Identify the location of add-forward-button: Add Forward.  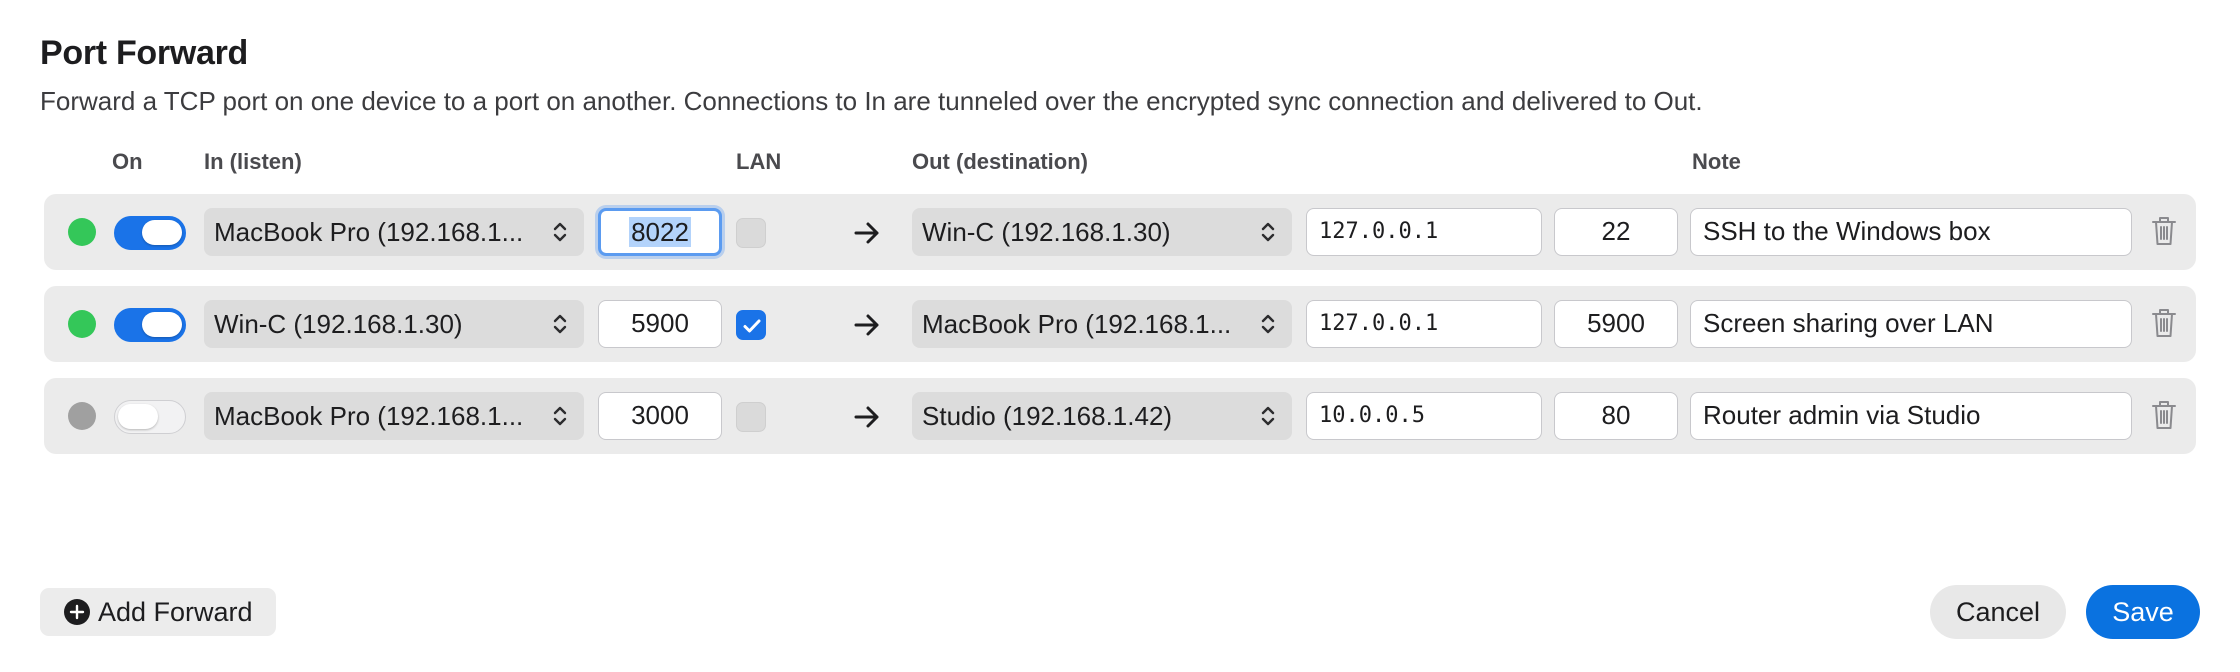
(158, 612).